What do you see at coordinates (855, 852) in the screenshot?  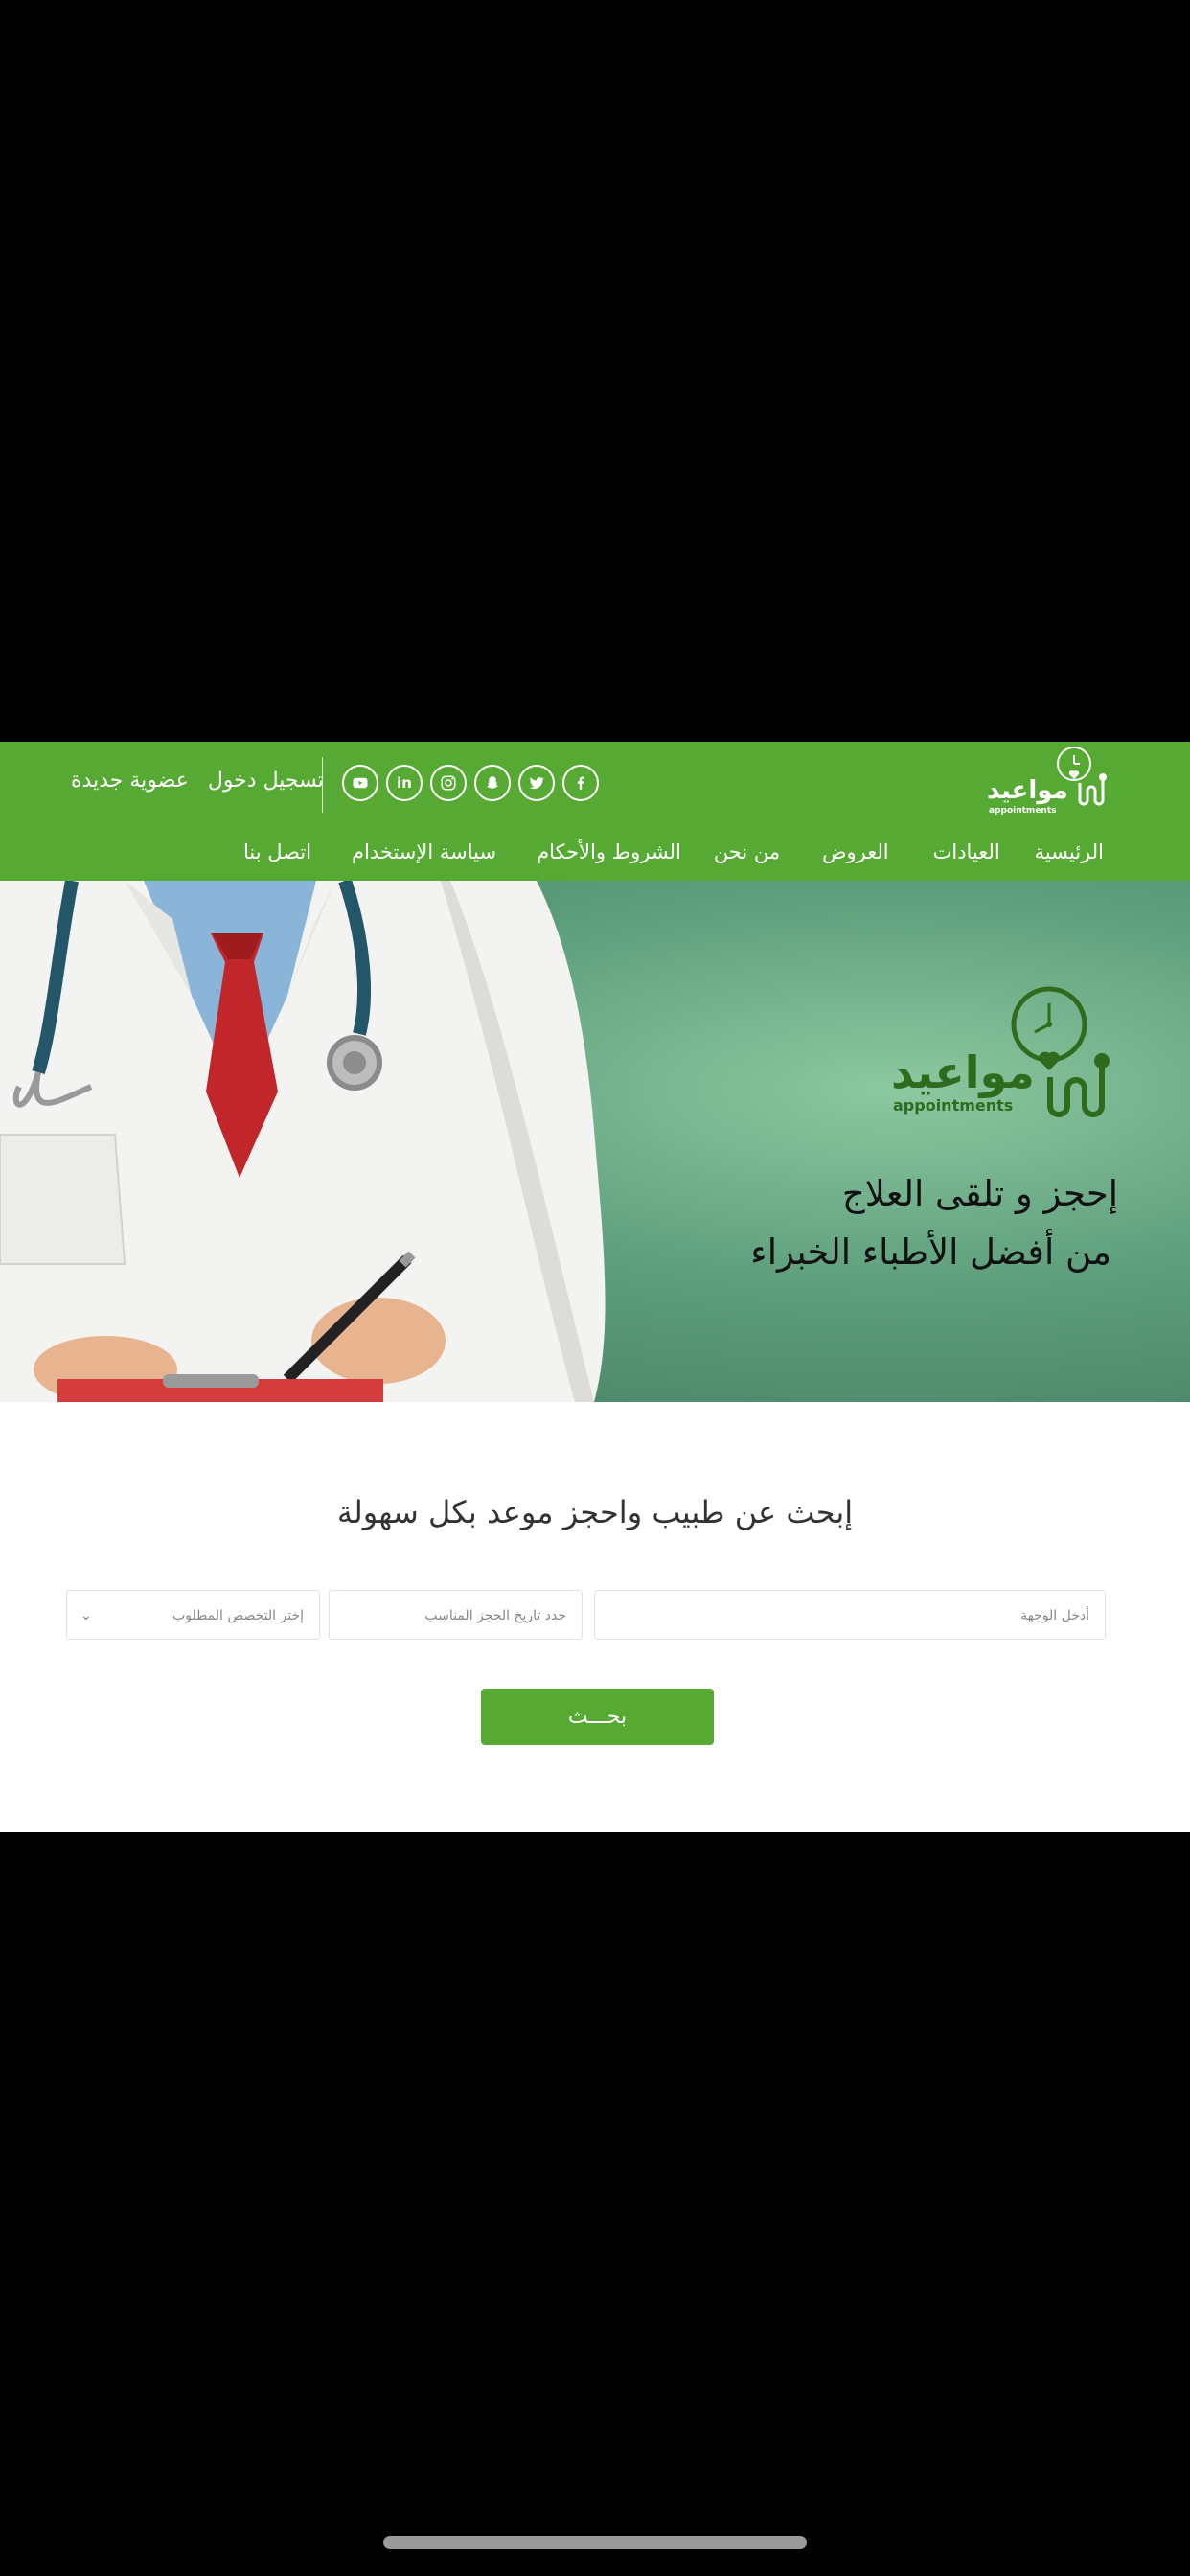 I see `nav-offers: العروض` at bounding box center [855, 852].